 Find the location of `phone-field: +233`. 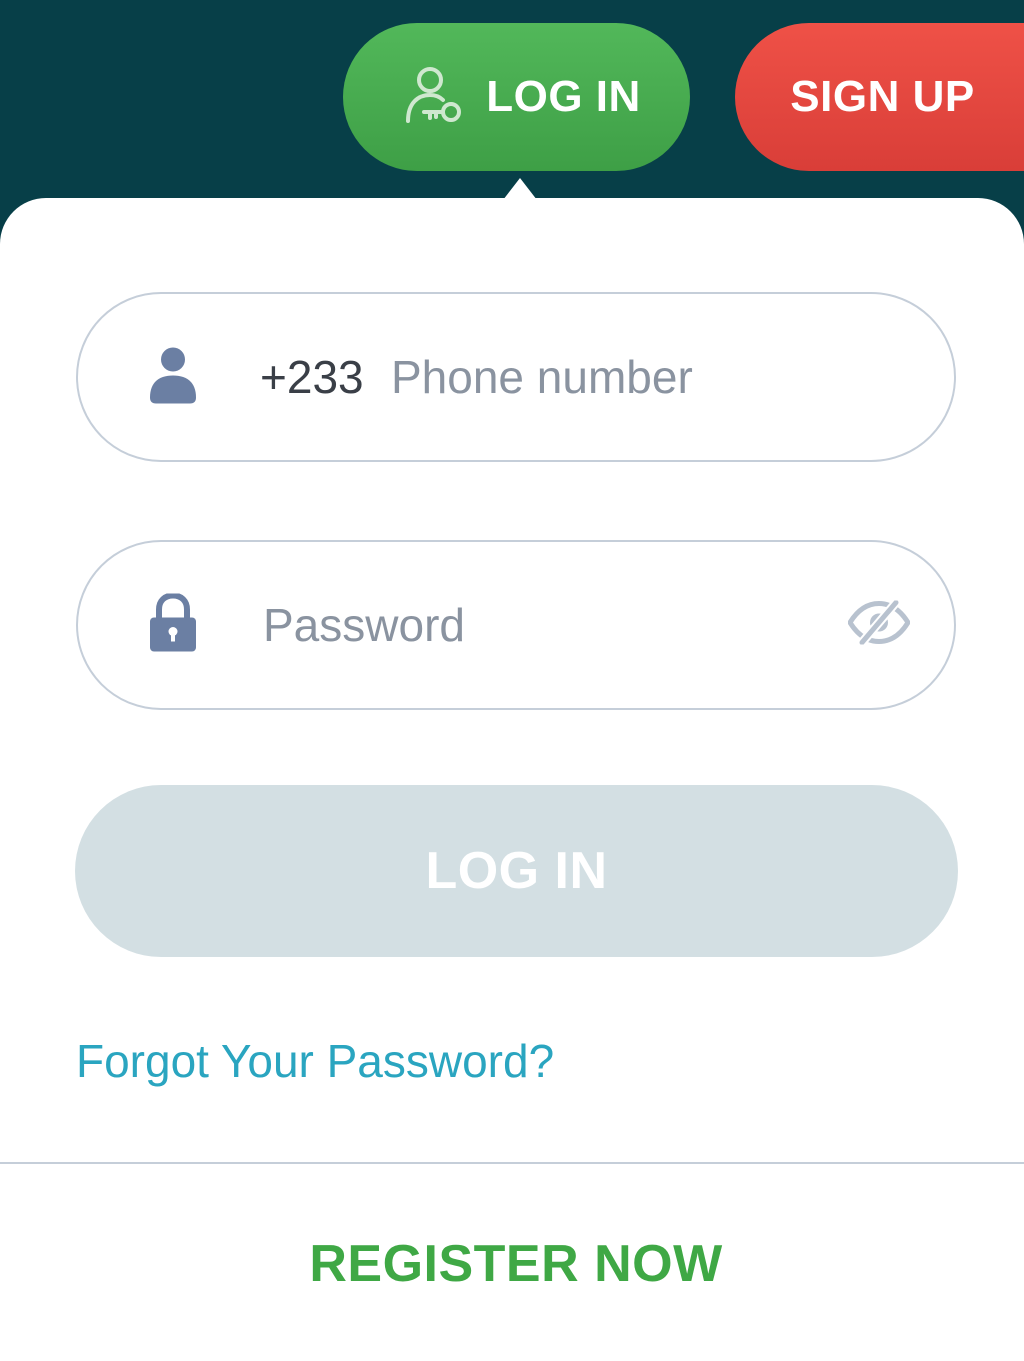

phone-field: +233 is located at coordinates (516, 377).